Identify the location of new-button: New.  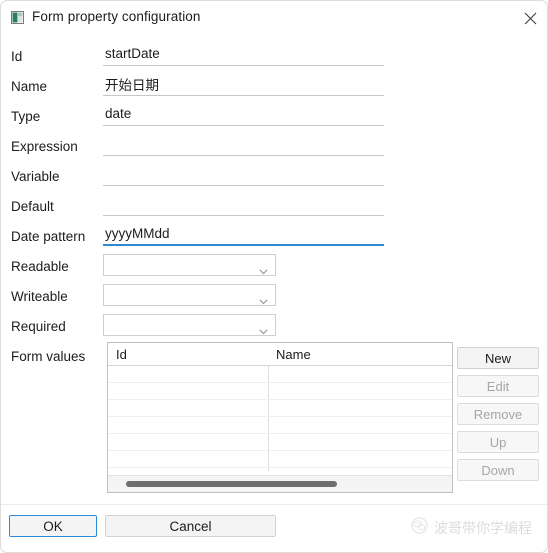
(498, 358).